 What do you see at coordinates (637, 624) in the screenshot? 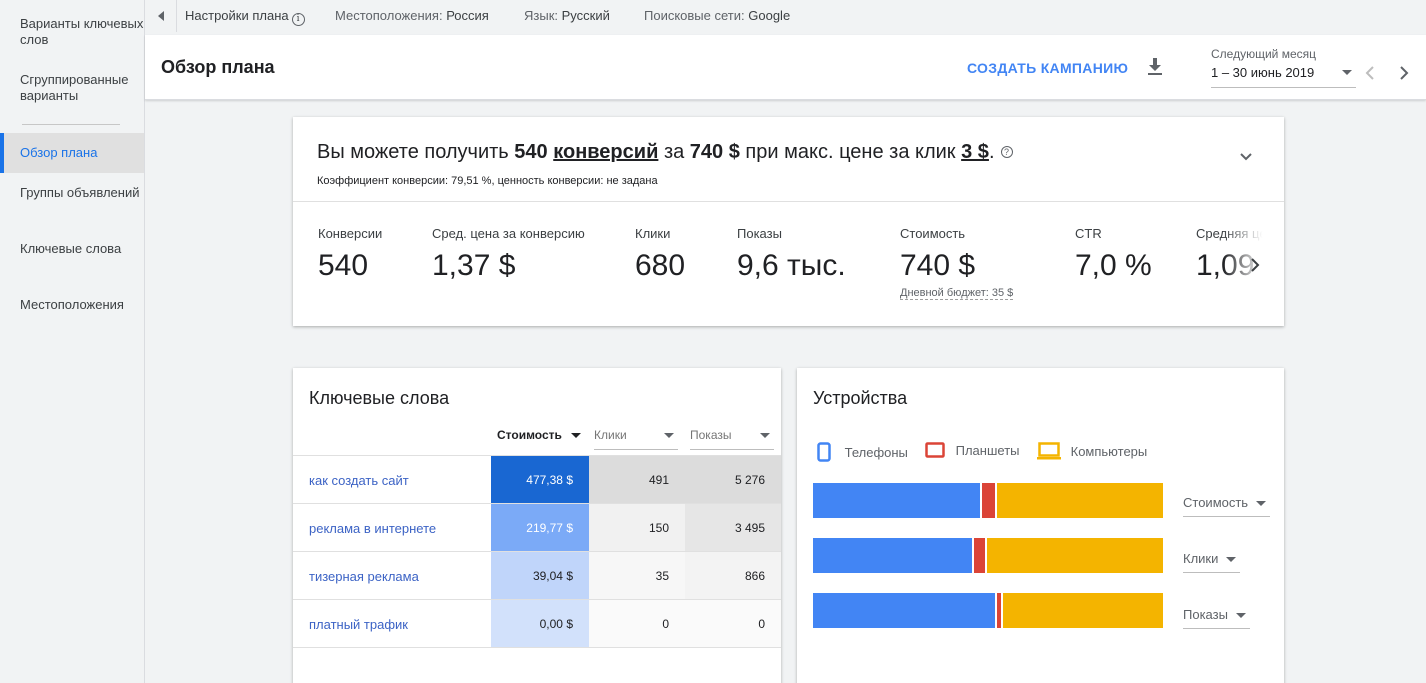
I see `clicks-cell: 0` at bounding box center [637, 624].